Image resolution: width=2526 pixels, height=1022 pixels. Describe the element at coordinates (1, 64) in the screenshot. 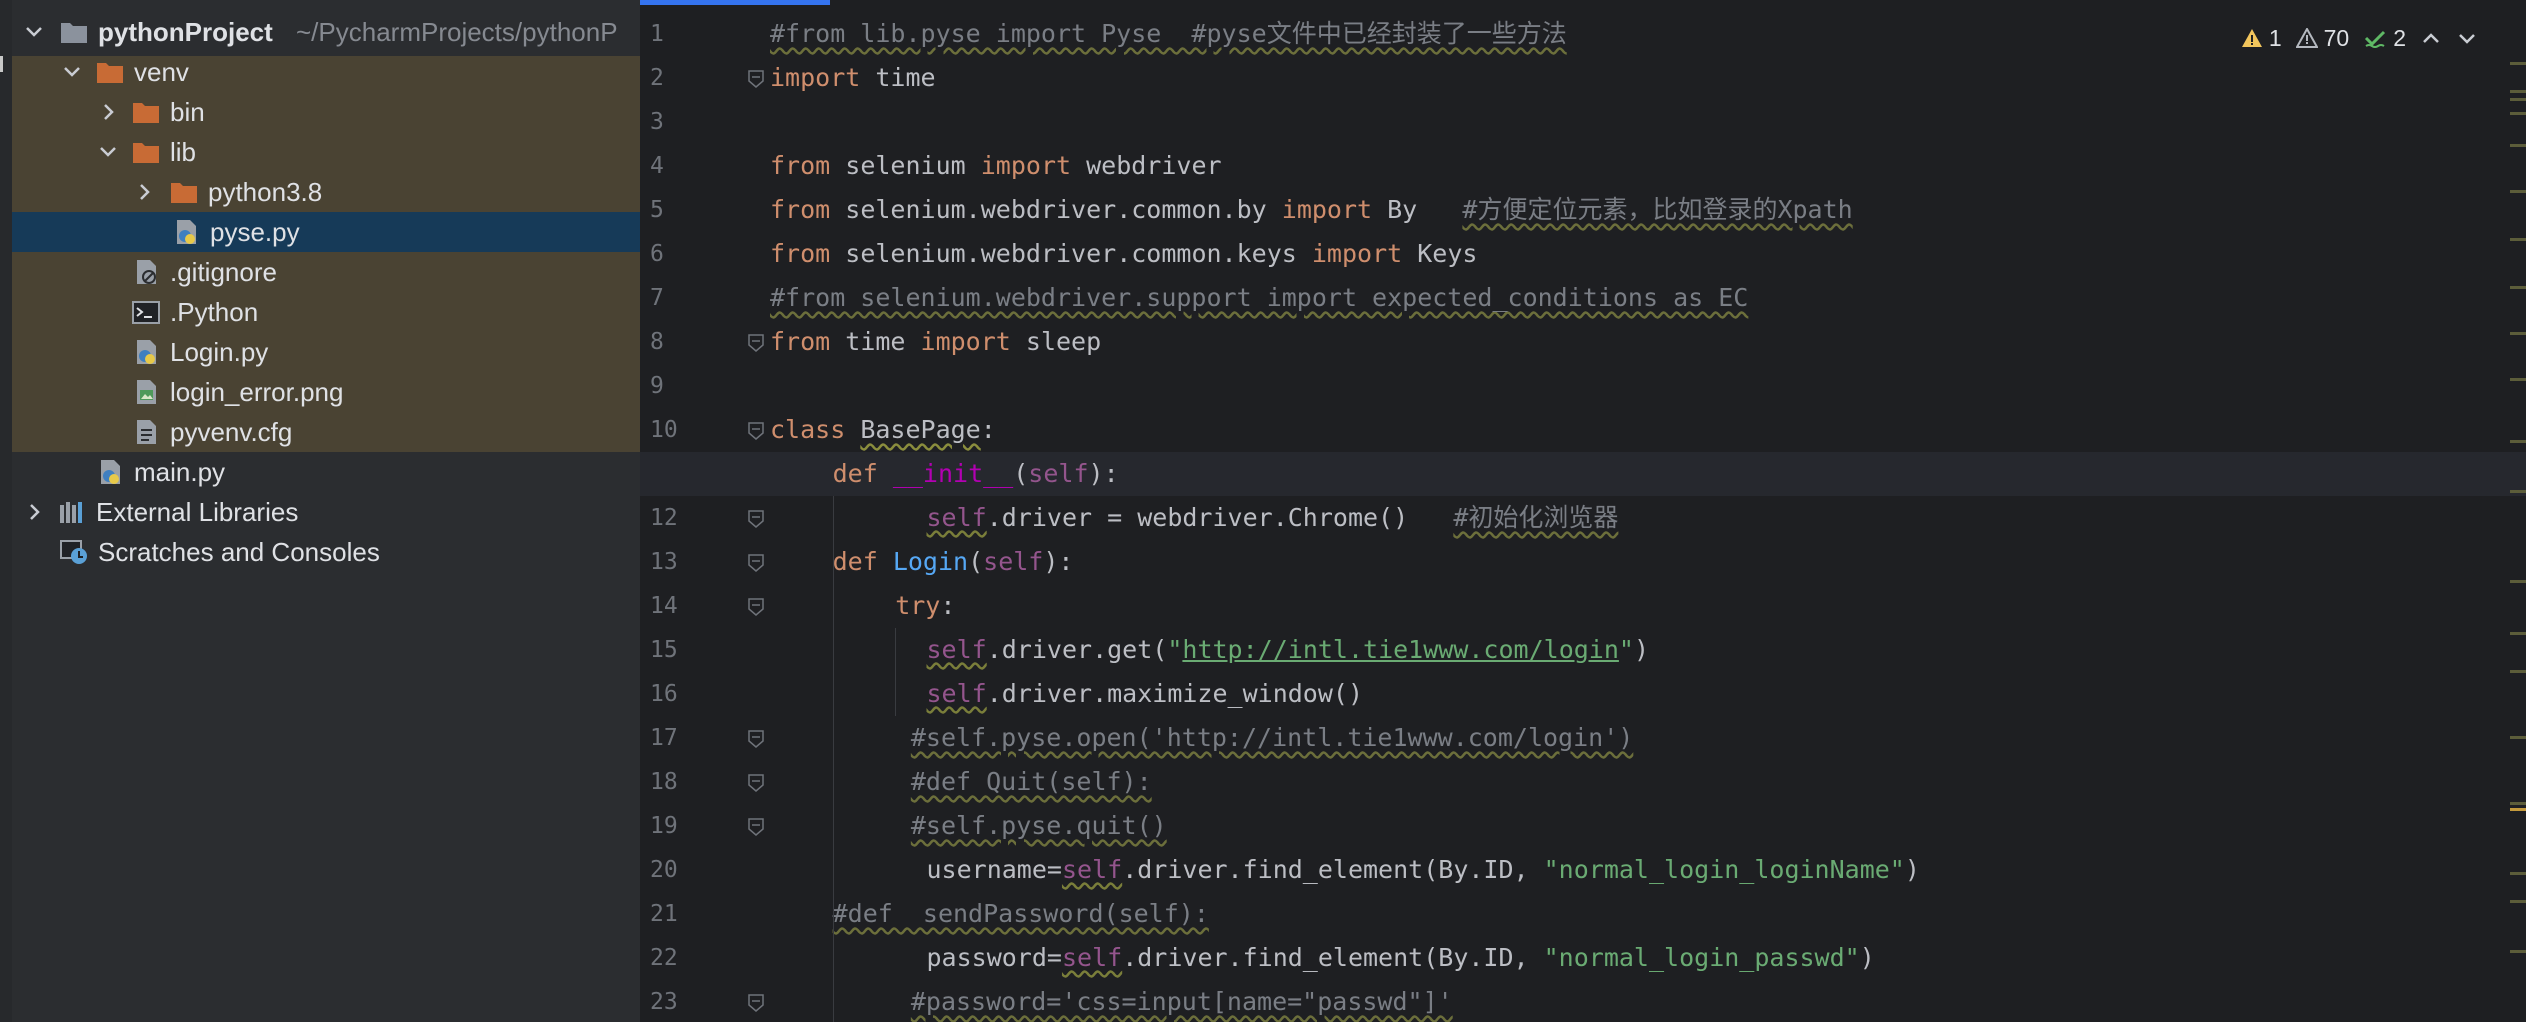

I see `tool-window-marker` at that location.